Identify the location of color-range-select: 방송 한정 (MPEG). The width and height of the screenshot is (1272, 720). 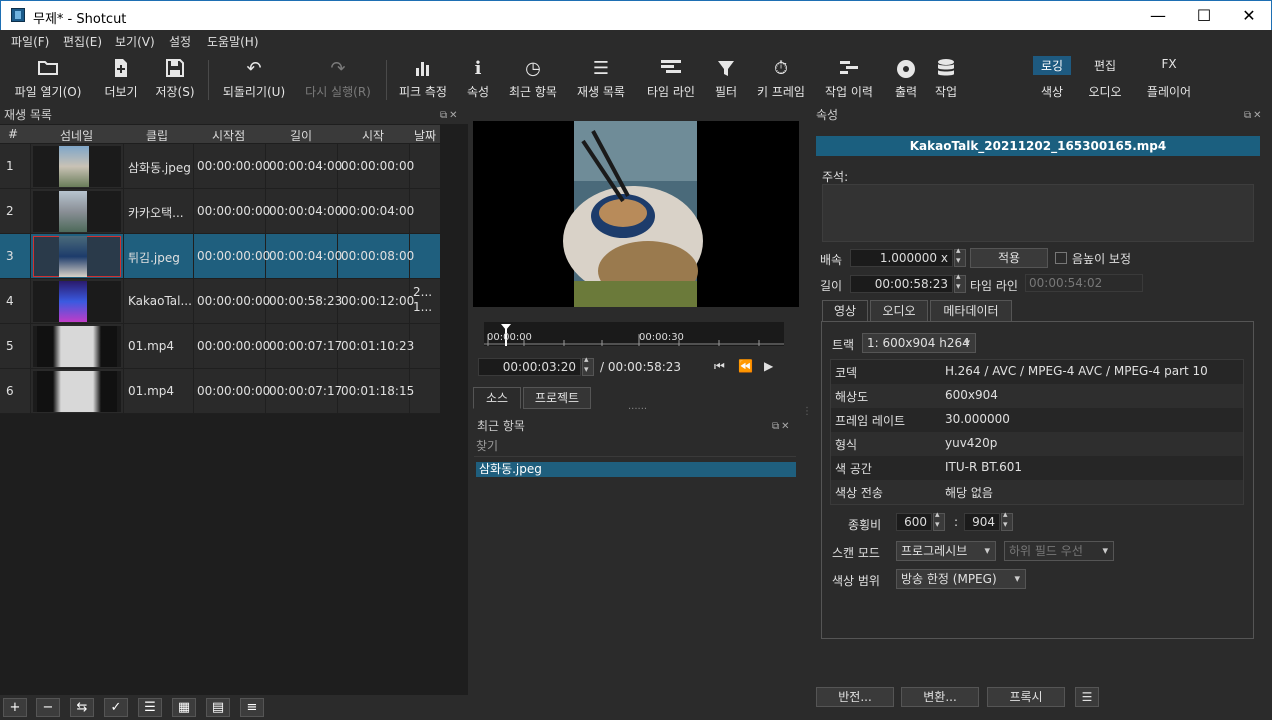
(961, 579).